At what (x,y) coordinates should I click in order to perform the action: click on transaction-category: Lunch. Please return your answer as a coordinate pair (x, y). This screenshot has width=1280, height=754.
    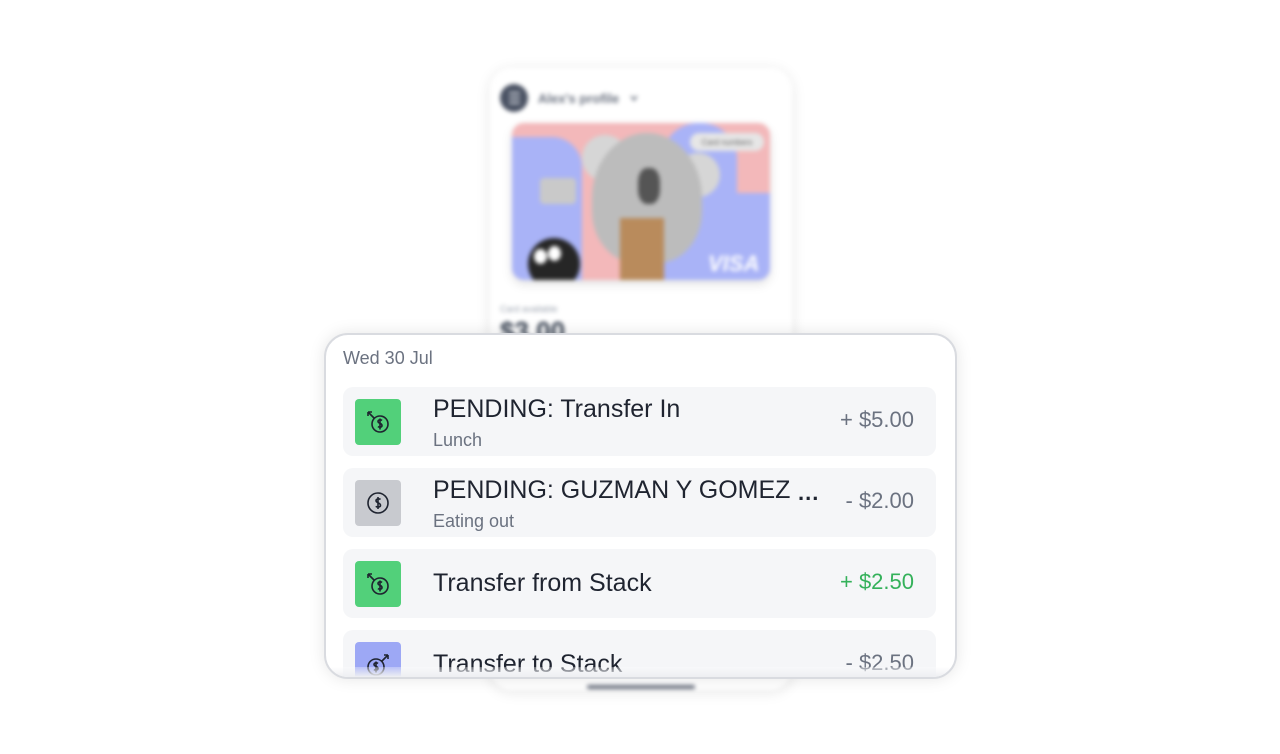
    Looking at the image, I should click on (458, 440).